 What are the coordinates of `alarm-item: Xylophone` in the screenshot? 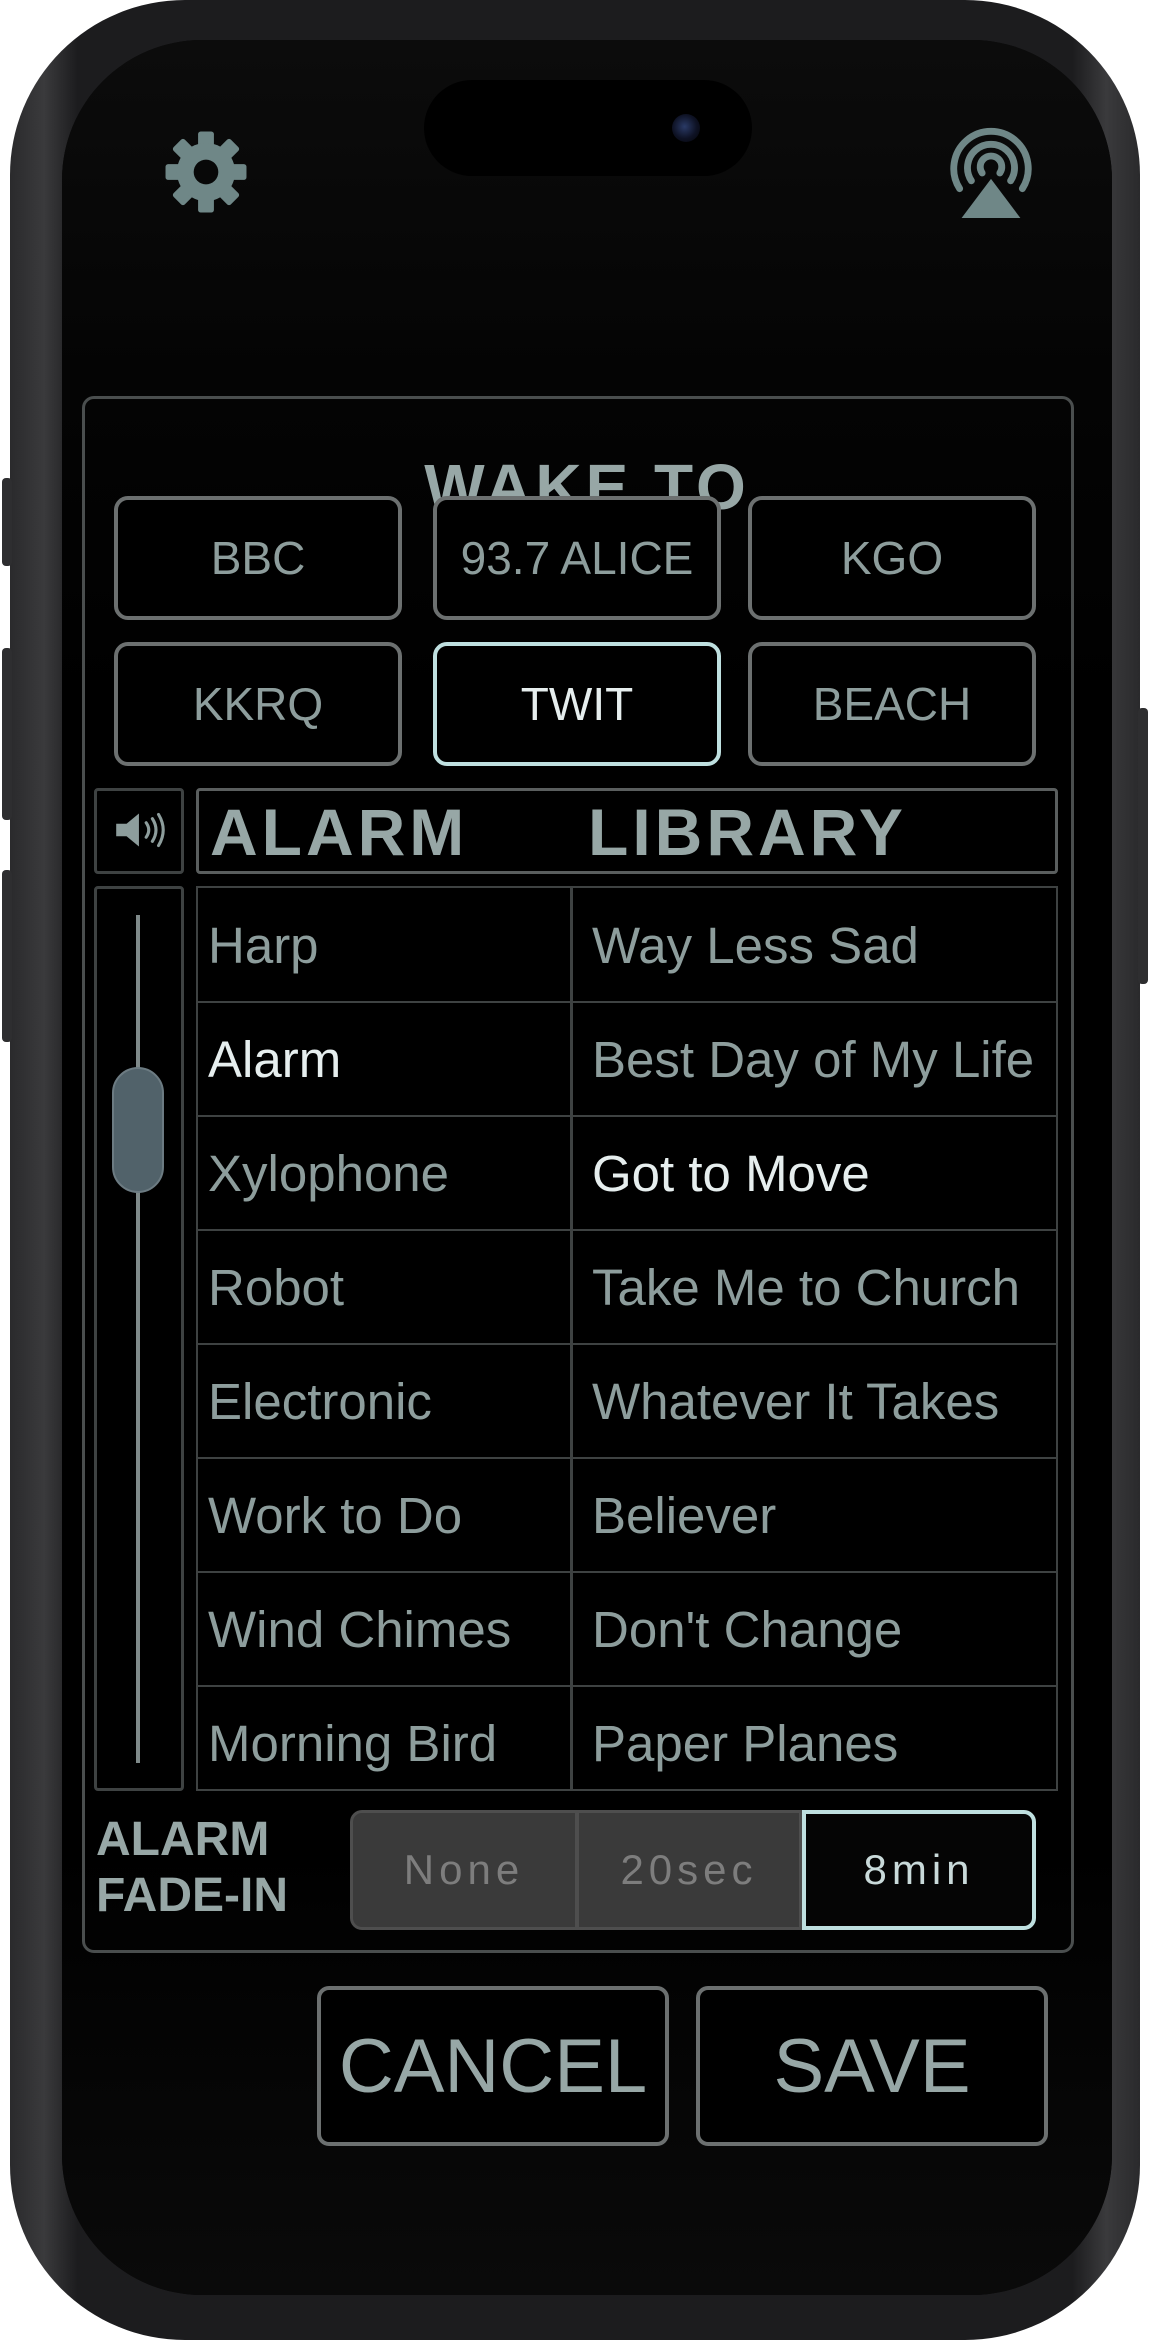 It's located at (387, 1173).